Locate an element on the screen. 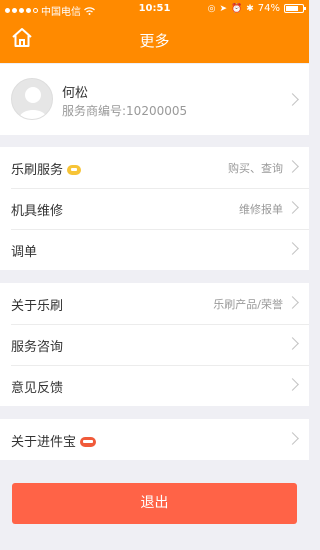 Image resolution: width=320 pixels, height=550 pixels. menu-item-about-jinjianbao: 关于进件宝 is located at coordinates (154, 439).